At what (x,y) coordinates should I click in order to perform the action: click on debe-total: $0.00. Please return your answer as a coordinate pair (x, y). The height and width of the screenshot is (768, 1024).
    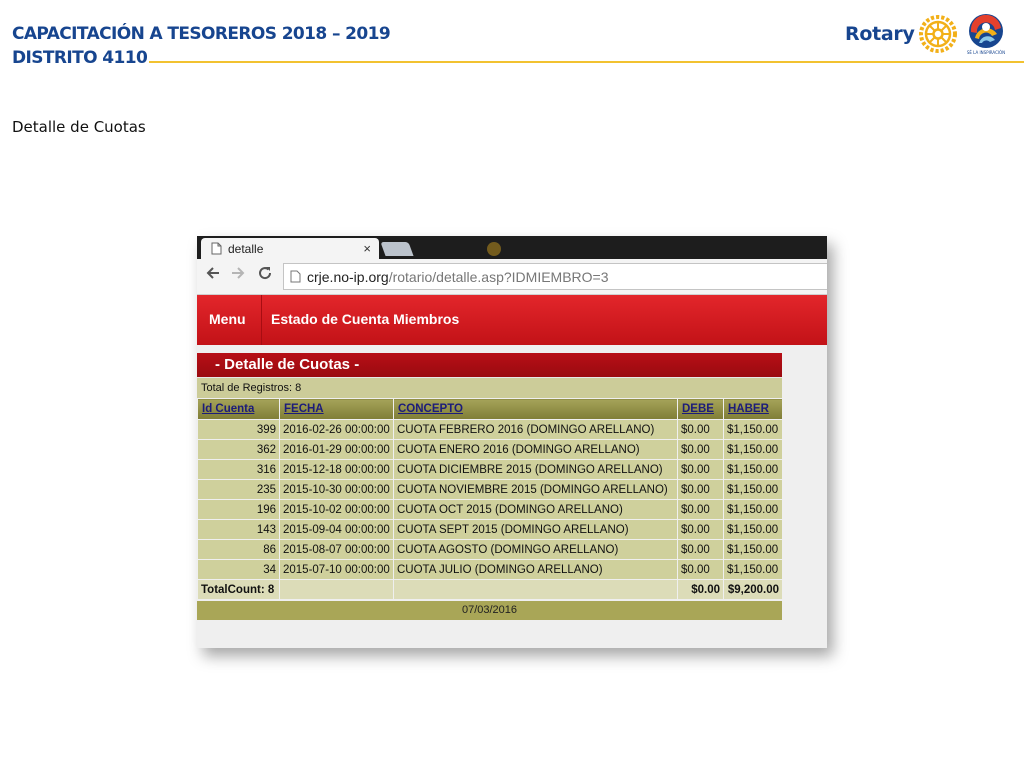
    Looking at the image, I should click on (700, 589).